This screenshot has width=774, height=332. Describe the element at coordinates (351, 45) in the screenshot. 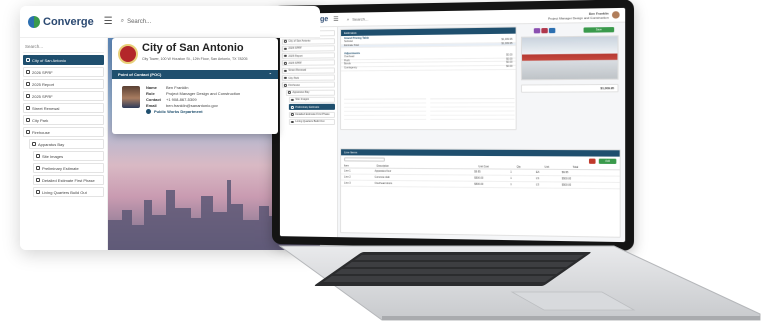

I see `row-label: Estimate Total` at that location.